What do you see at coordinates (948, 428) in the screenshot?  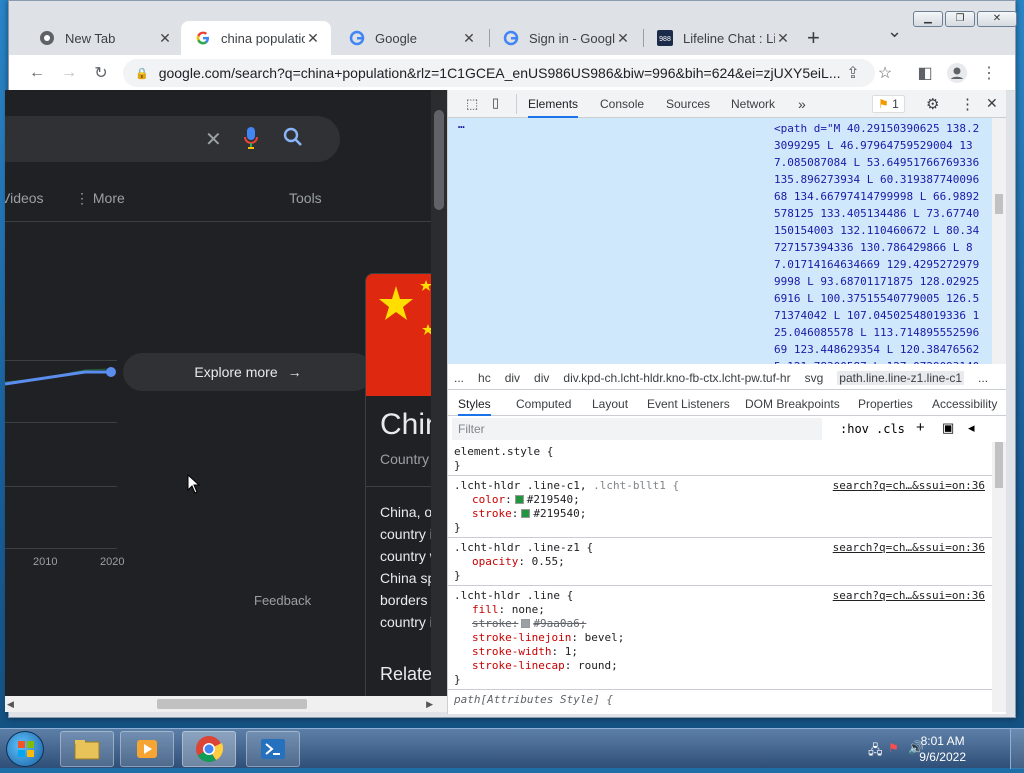 I see `paint-brush-icon: ▣` at bounding box center [948, 428].